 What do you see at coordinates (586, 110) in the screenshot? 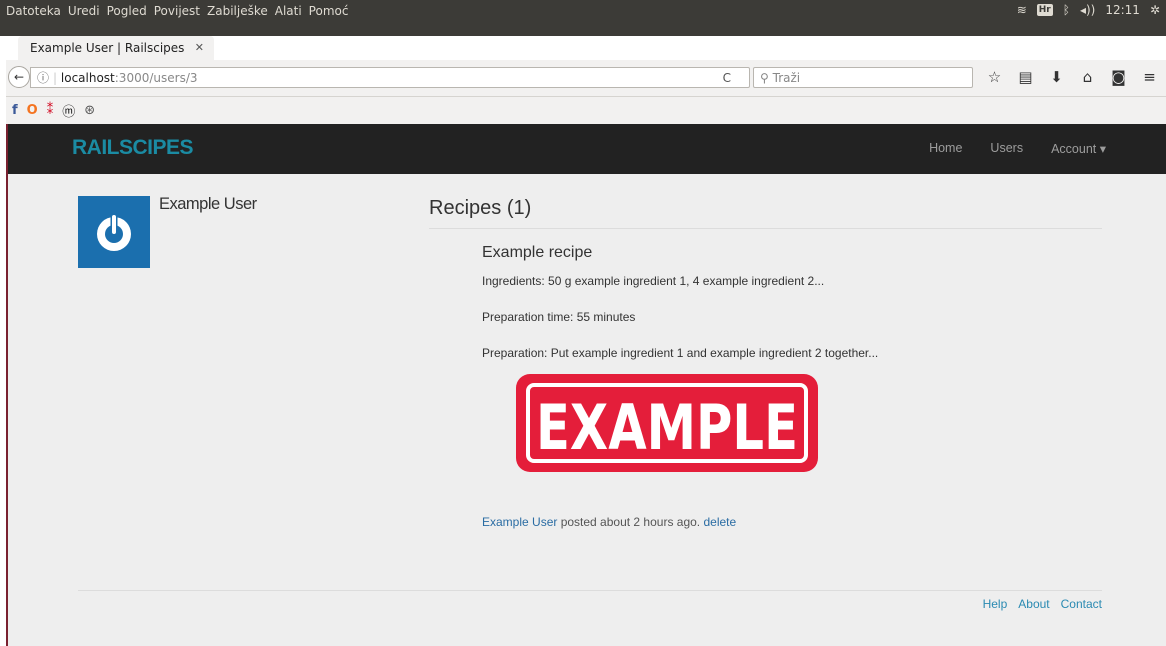
I see `bookmarks-bar: f O ⁑ ⓜ ⊛` at bounding box center [586, 110].